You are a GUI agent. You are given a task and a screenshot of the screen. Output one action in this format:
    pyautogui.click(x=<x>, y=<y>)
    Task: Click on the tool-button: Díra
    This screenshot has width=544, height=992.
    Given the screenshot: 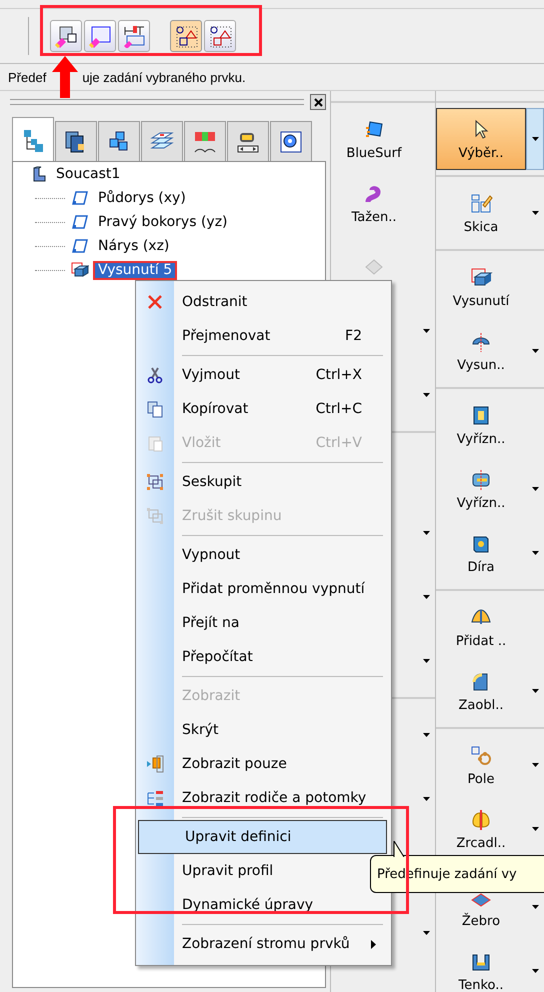 What is the action you would take?
    pyautogui.click(x=481, y=553)
    